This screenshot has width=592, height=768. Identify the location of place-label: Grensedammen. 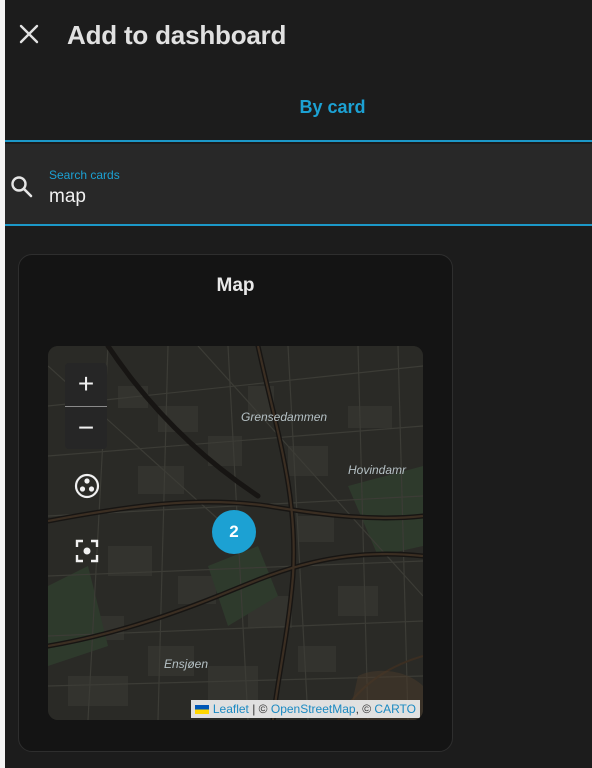
(284, 417).